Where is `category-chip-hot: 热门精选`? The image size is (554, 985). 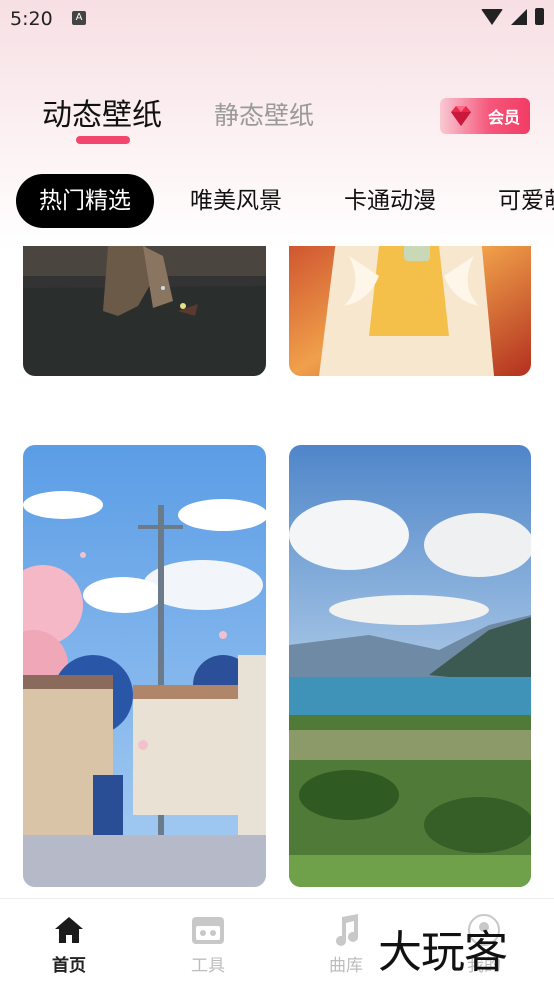 category-chip-hot: 热门精选 is located at coordinates (85, 201).